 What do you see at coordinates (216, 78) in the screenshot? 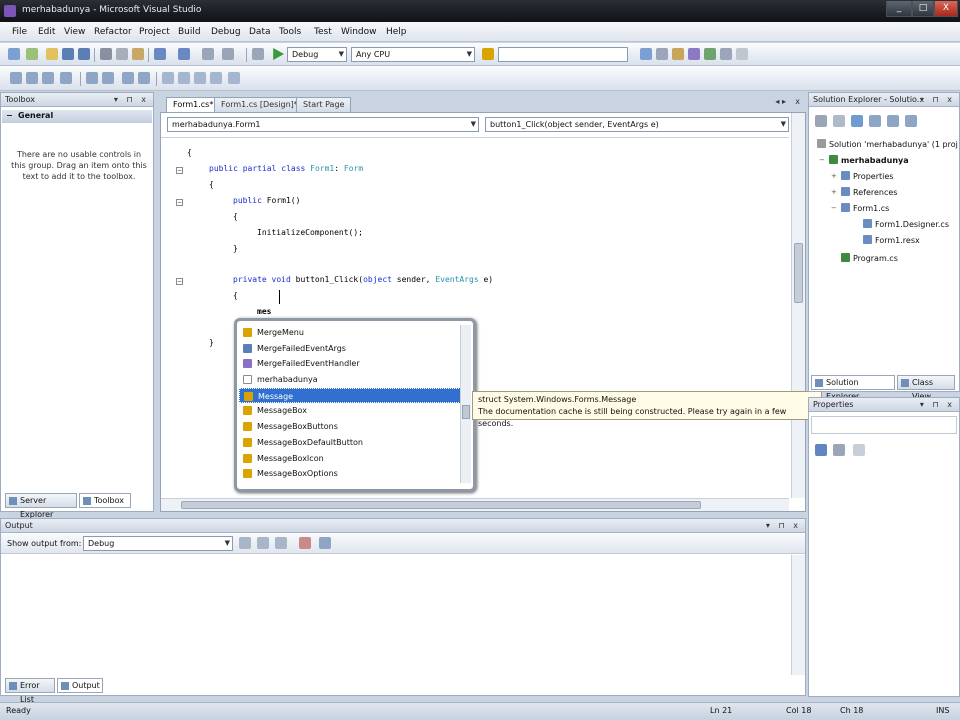
I see `clear-bookmarks-icon` at bounding box center [216, 78].